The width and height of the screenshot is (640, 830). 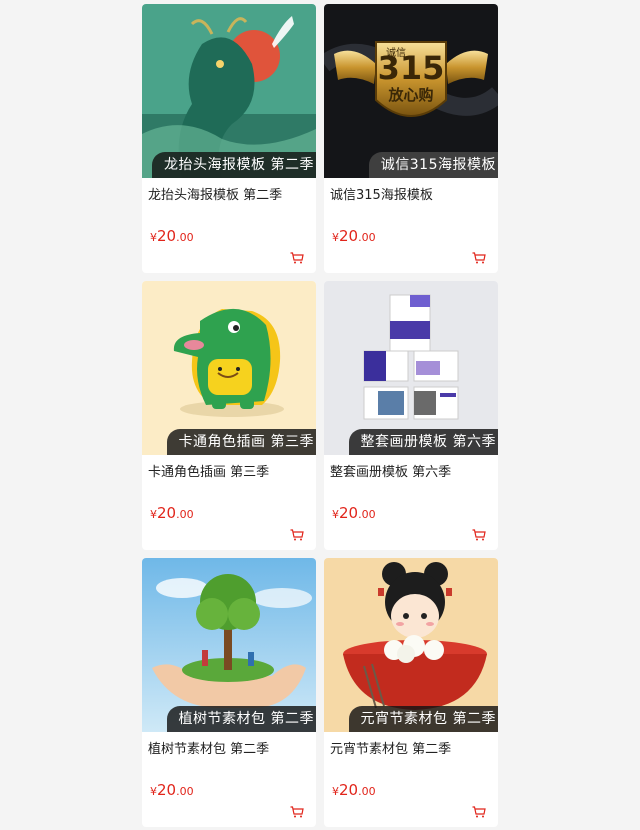 What do you see at coordinates (234, 165) in the screenshot?
I see `image-caption: 龙抬头海报模板 第二季` at bounding box center [234, 165].